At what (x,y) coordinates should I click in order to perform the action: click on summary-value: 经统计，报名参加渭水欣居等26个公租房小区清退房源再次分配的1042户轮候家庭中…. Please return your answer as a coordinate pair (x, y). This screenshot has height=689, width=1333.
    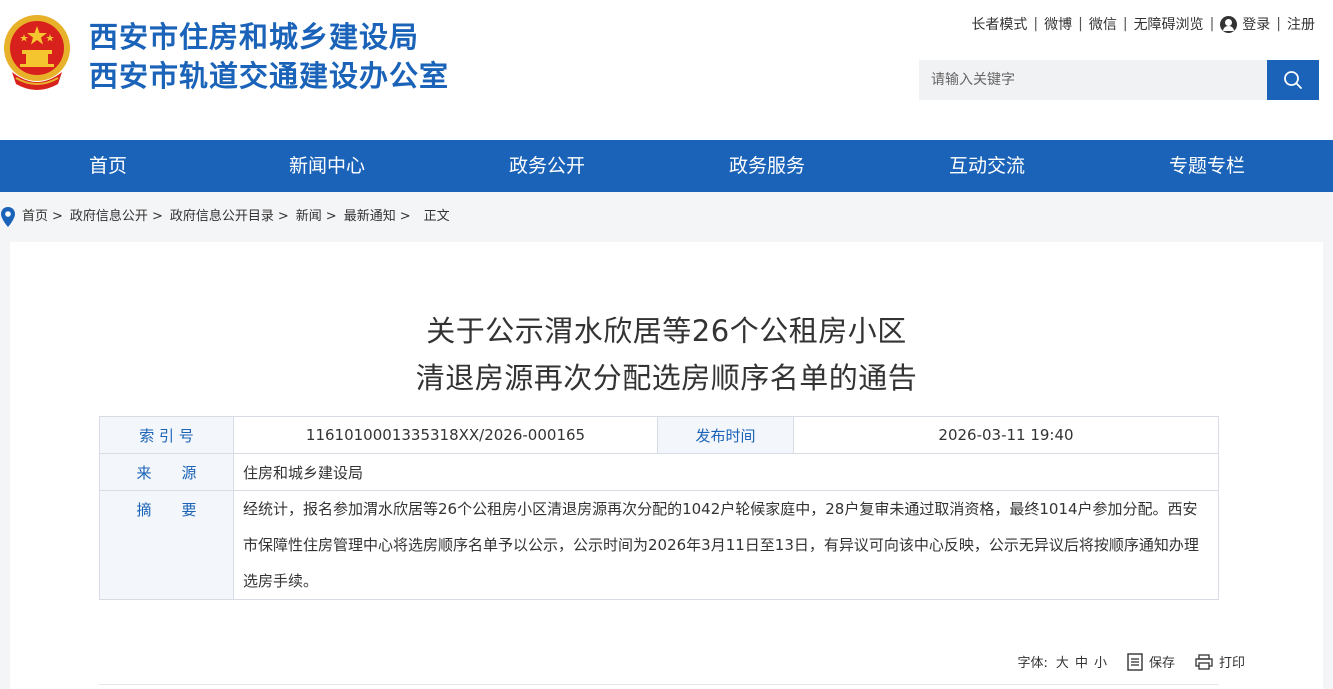
    Looking at the image, I should click on (726, 545).